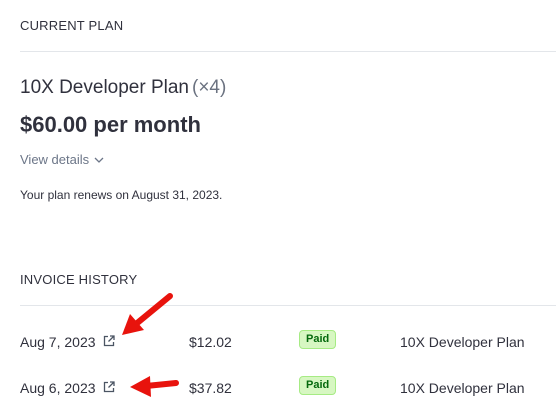  Describe the element at coordinates (79, 279) in the screenshot. I see `invoice-history-heading: INVOICE HISTORY` at that location.